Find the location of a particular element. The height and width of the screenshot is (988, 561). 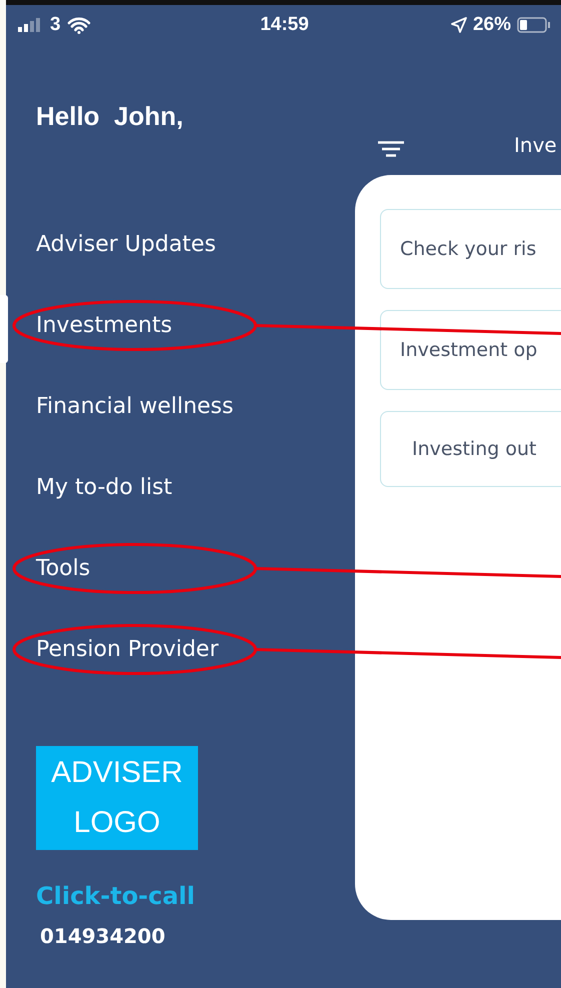

clock-time: 14:59 is located at coordinates (284, 25).